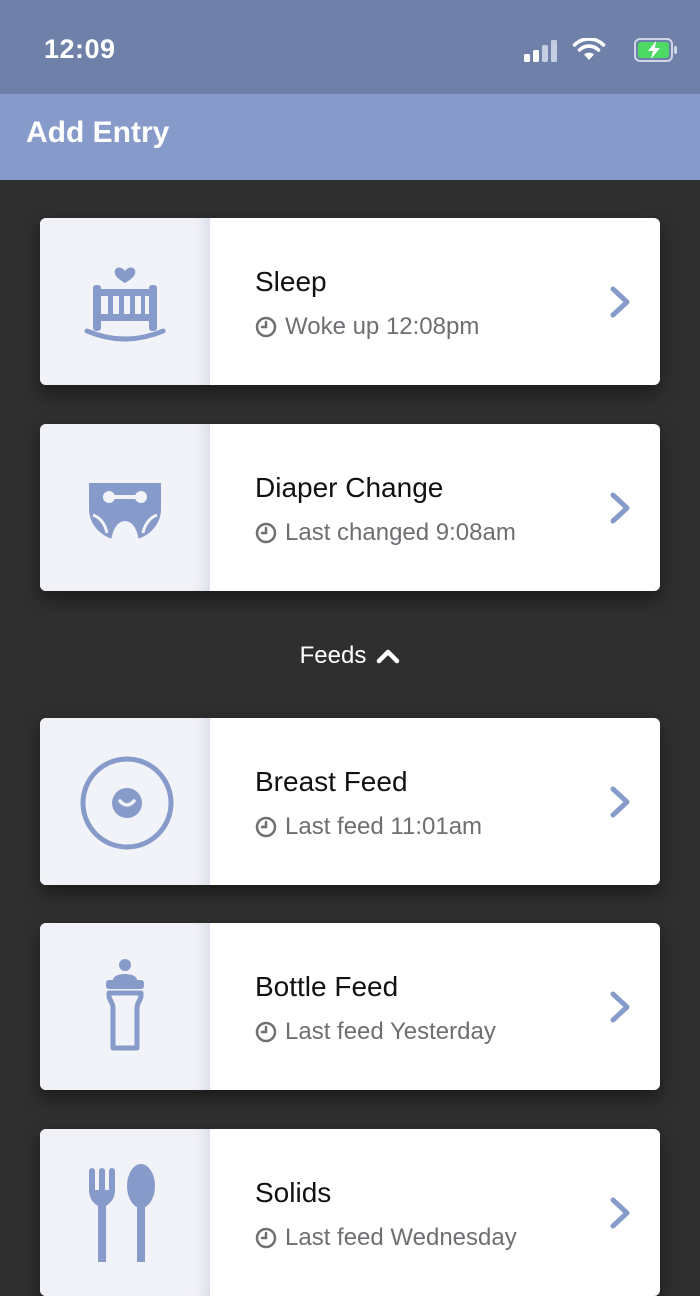 The height and width of the screenshot is (1296, 700). I want to click on entry-card-sleep: Sleep Woke up 12:08pm, so click(350, 301).